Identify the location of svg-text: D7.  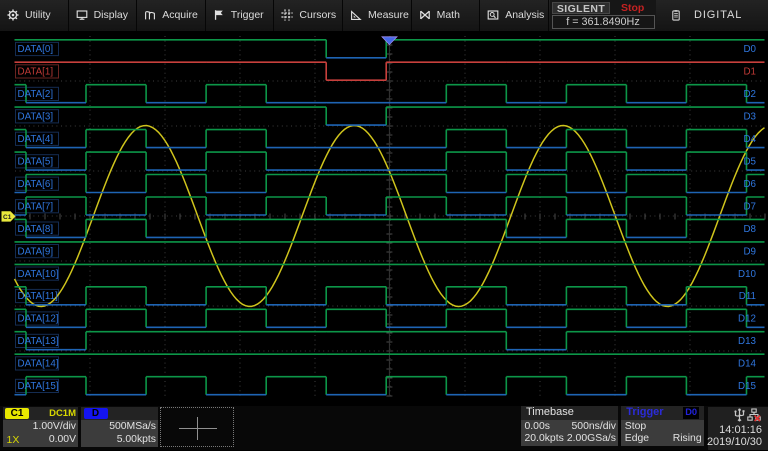
(749, 206).